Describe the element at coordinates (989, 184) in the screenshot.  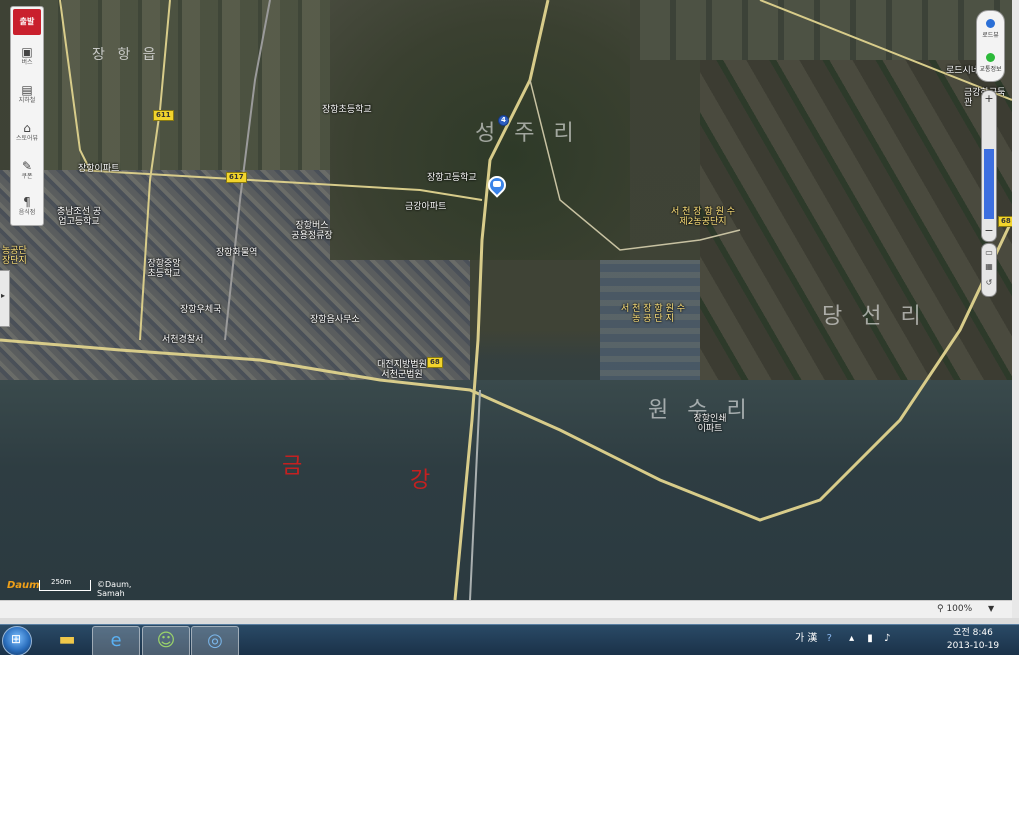
I see `zoom-slider` at that location.